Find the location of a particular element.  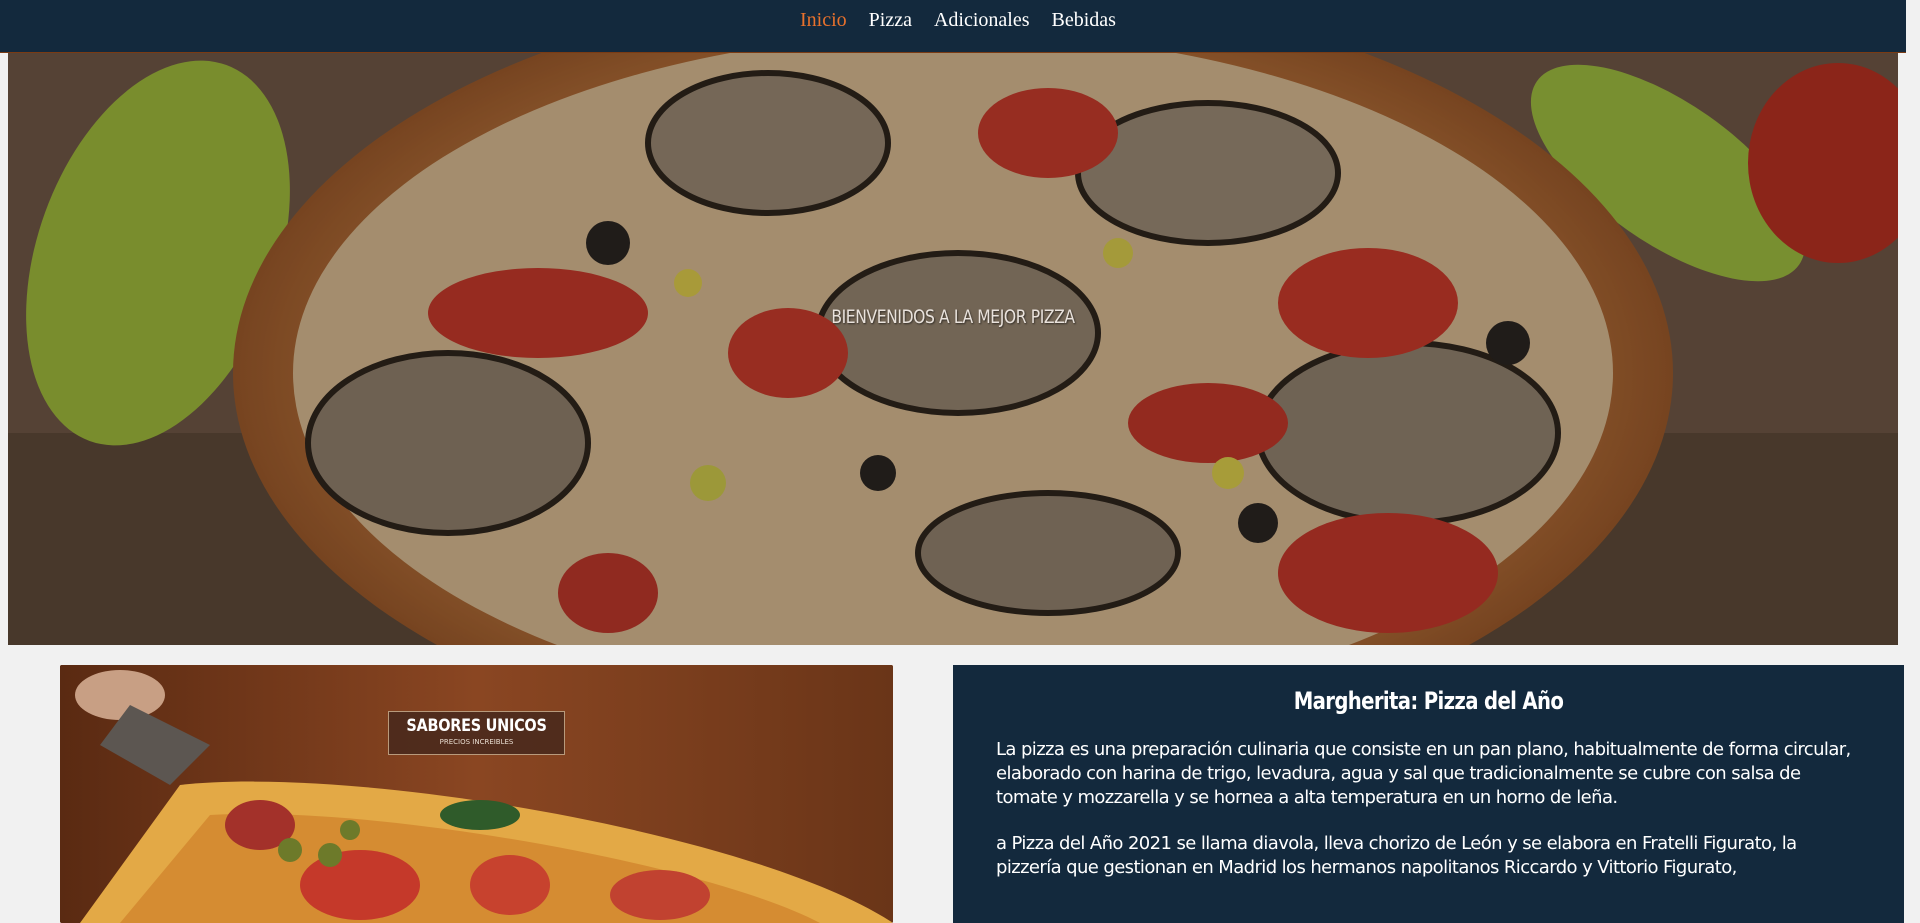

hero-title: BIENVENIDOS A LA MEJOR PIZZA is located at coordinates (953, 317).